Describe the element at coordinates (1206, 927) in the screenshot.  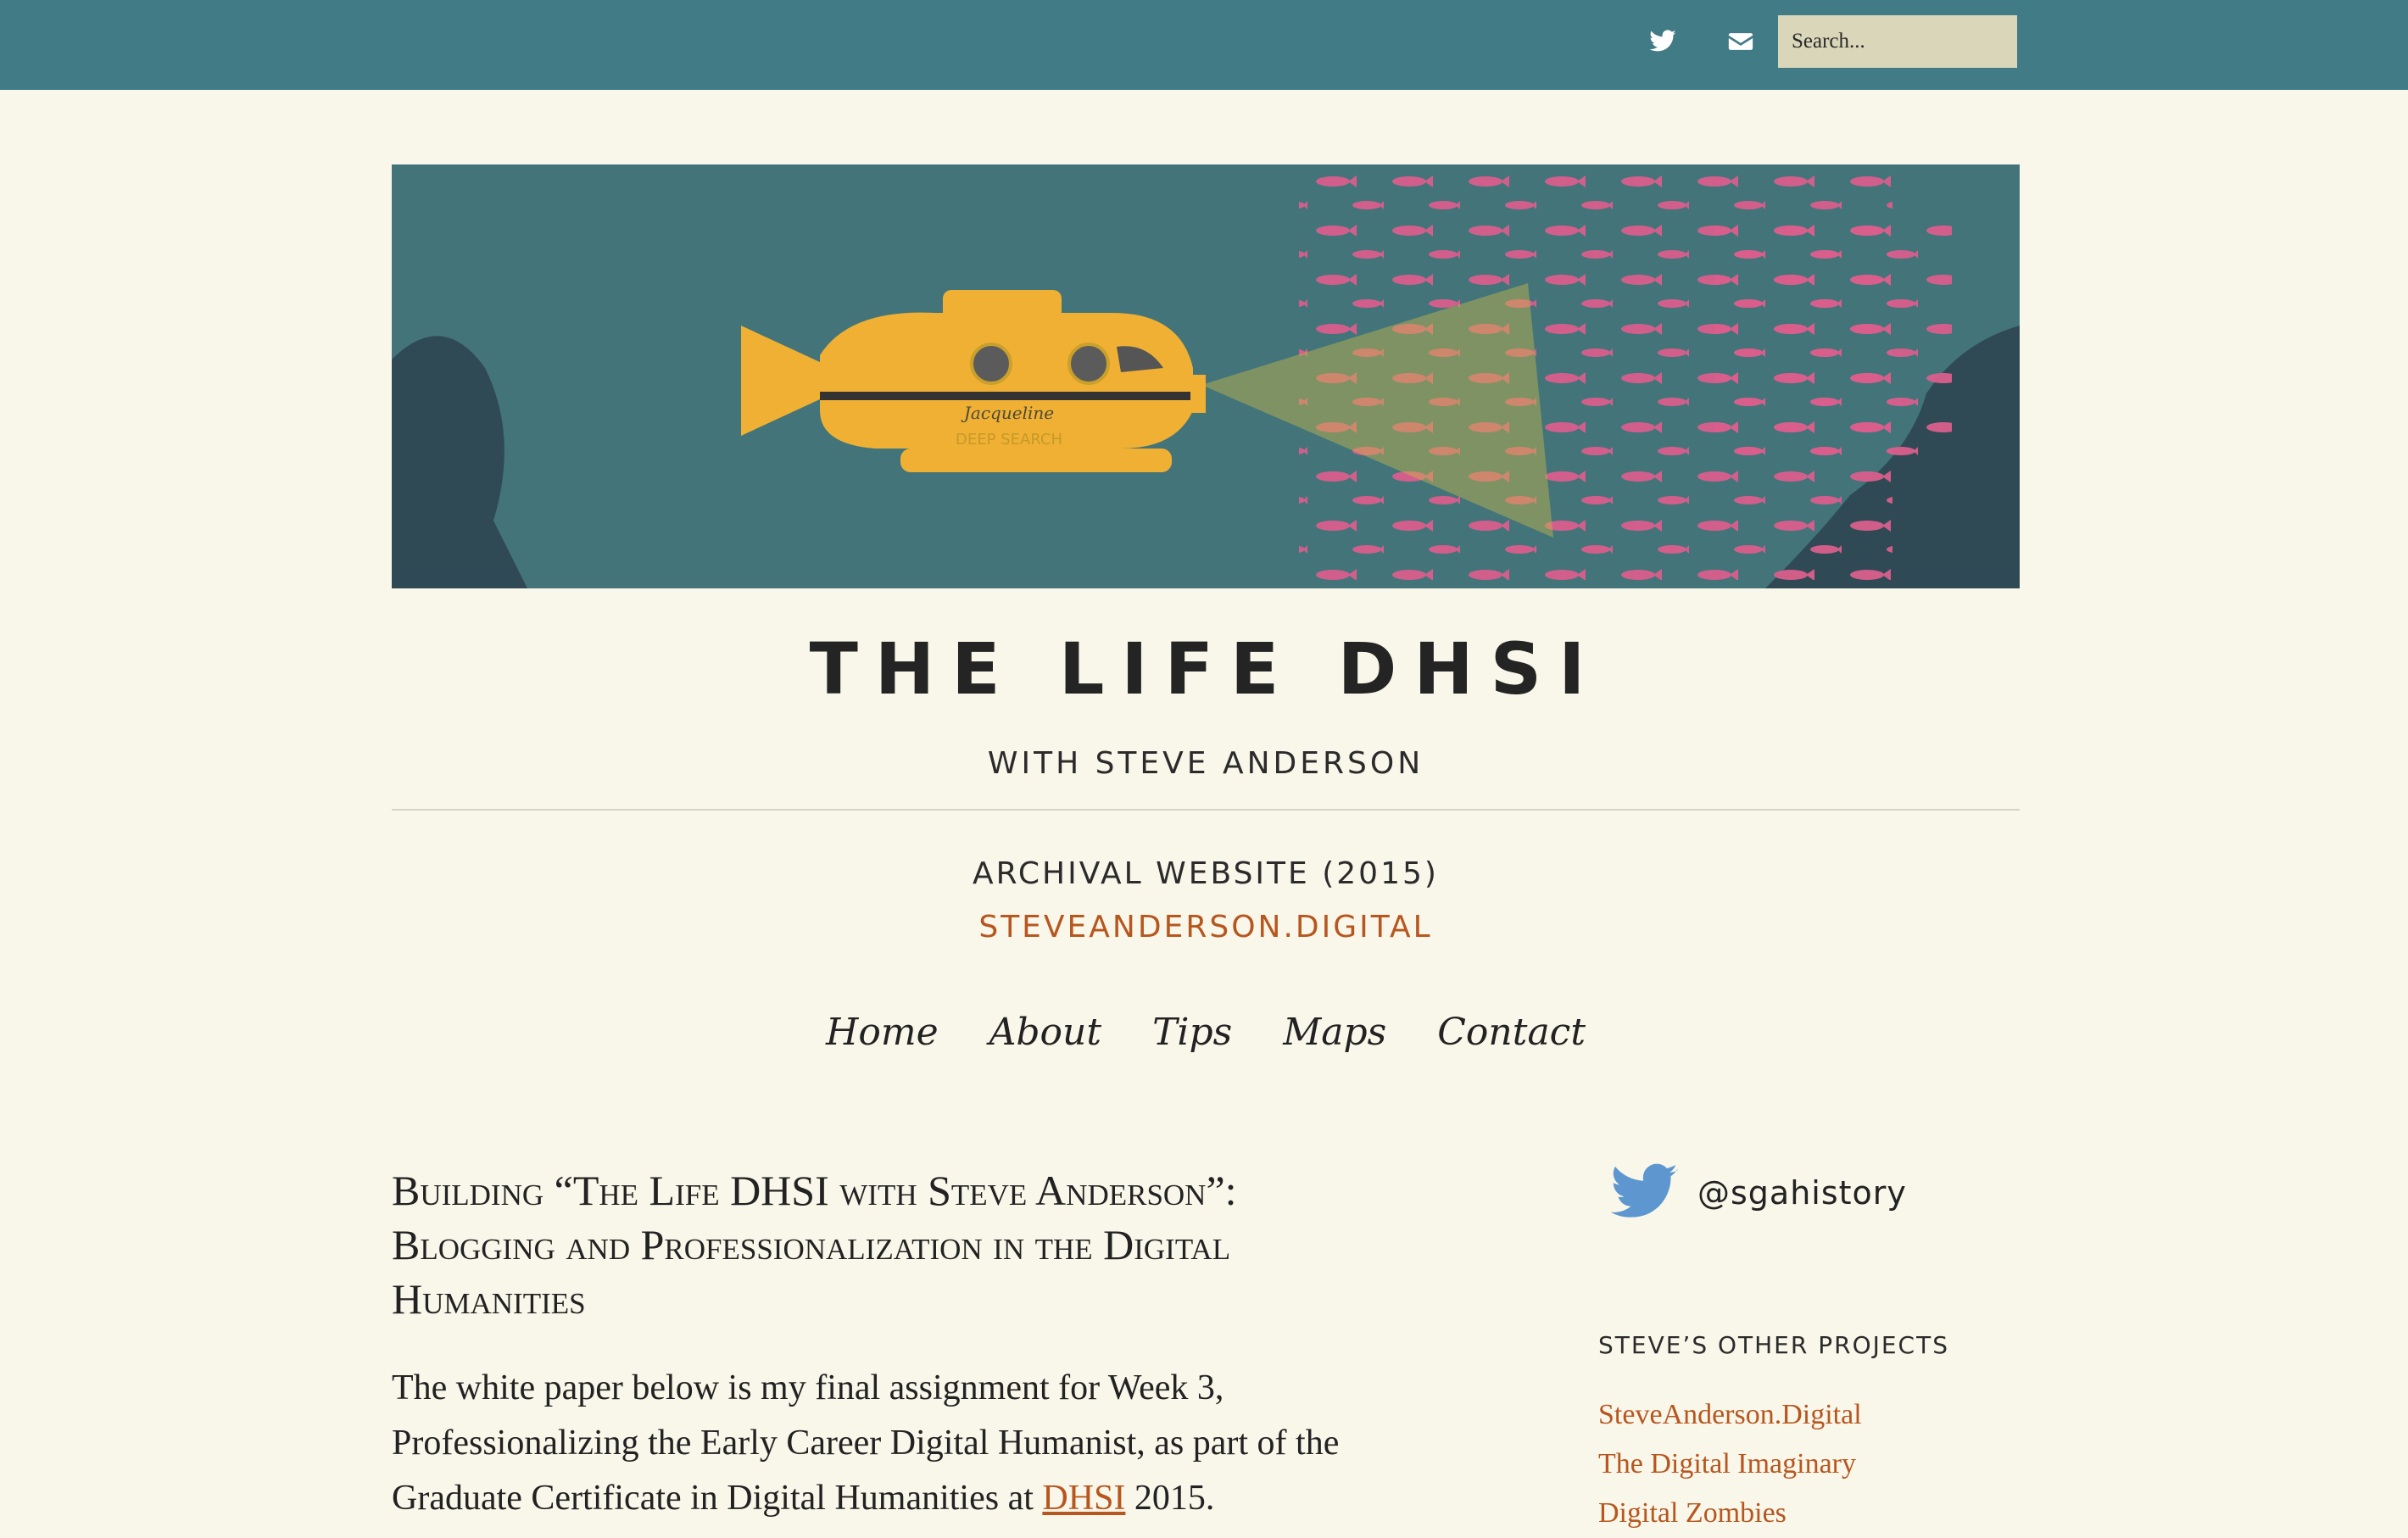
I see `archive-link: STEVEANDERSON.DIGITAL` at that location.